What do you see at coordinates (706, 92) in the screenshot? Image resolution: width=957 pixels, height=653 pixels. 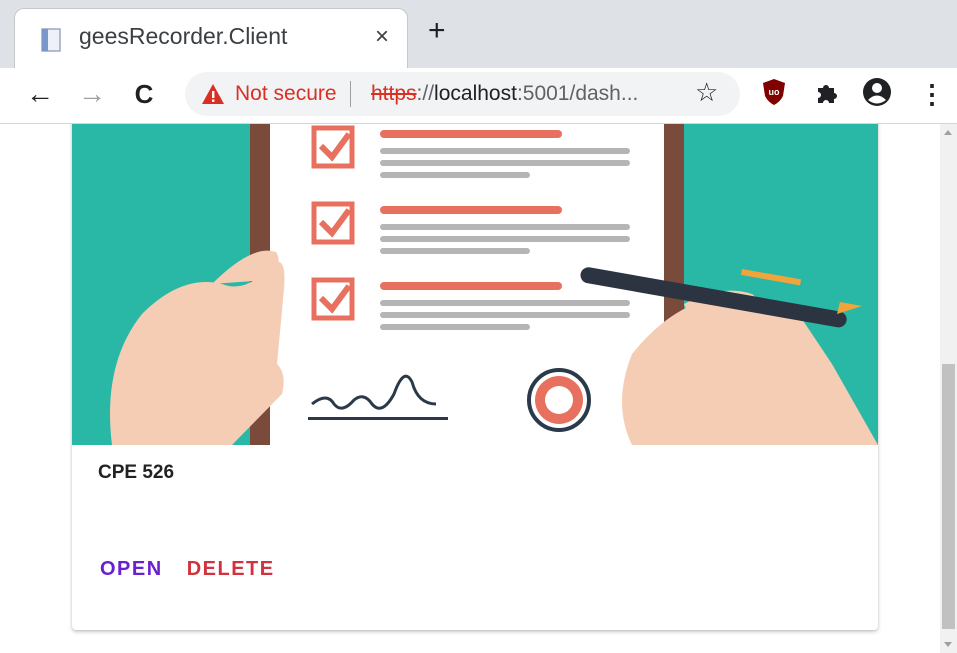 I see `bookmark-star-icon: ☆` at bounding box center [706, 92].